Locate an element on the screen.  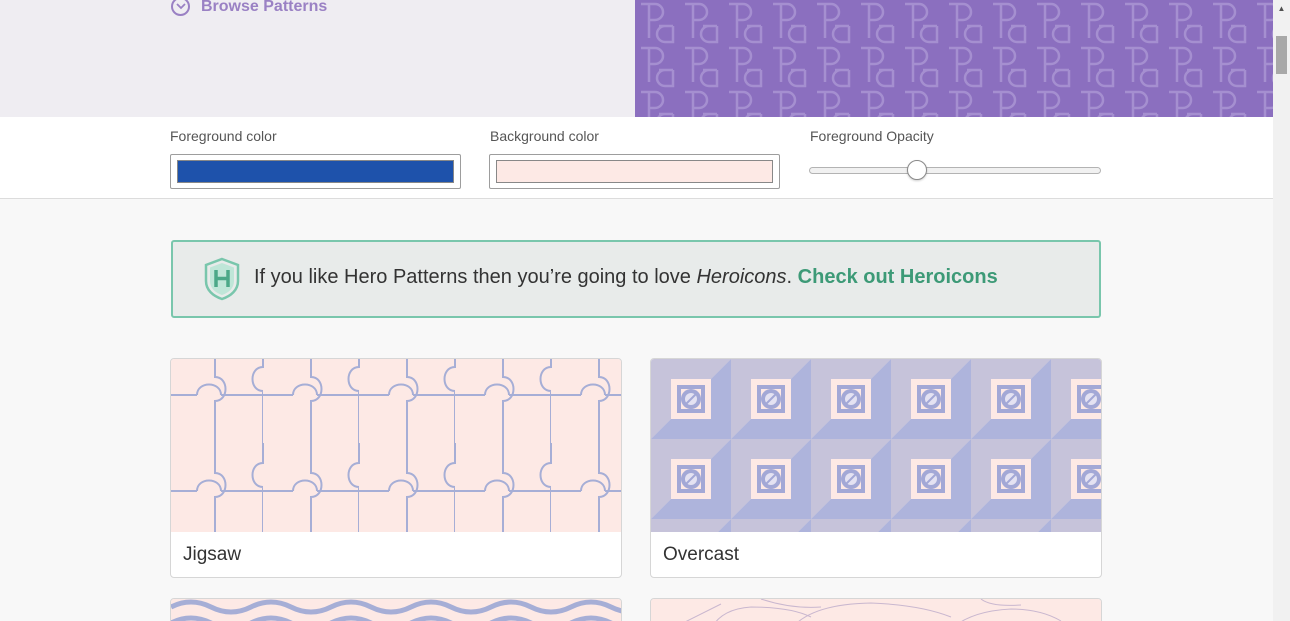
foreground-color-label: Foreground color is located at coordinates (223, 136).